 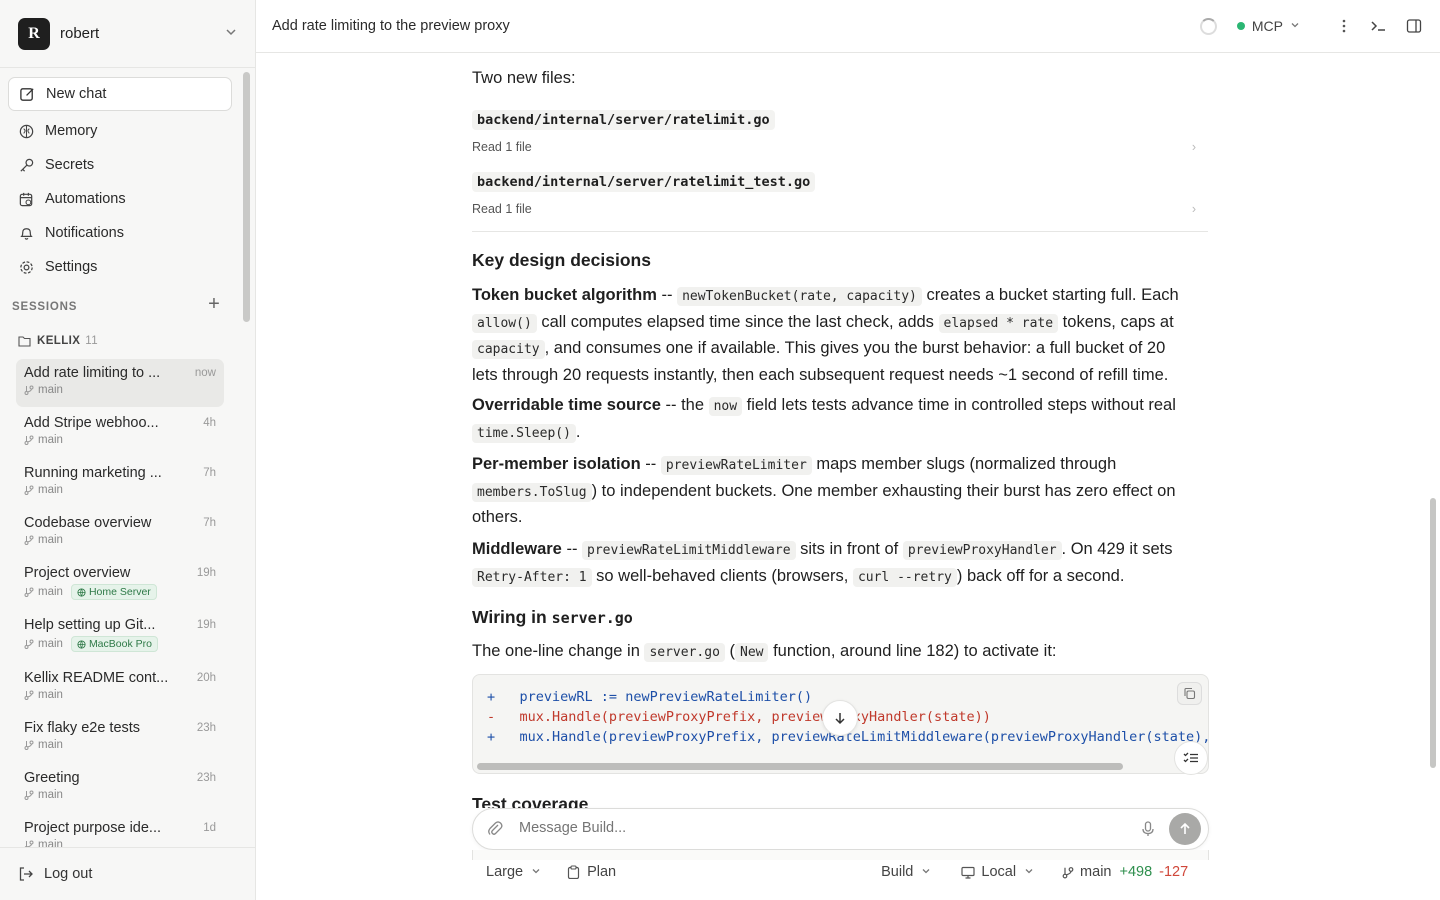 What do you see at coordinates (120, 233) in the screenshot?
I see `sidebar-item-notifications: Notifications` at bounding box center [120, 233].